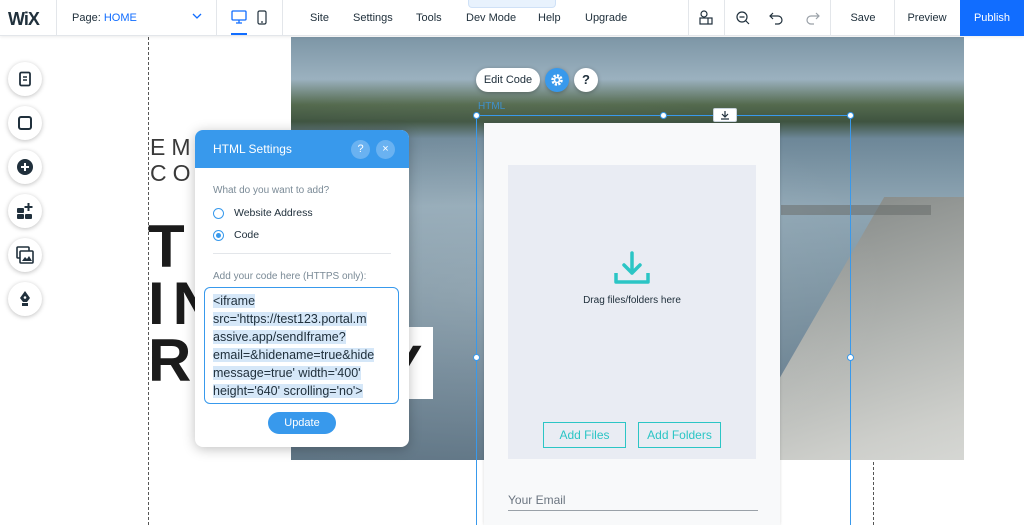 This screenshot has height=525, width=1024. I want to click on pages-icon, so click(25, 79).